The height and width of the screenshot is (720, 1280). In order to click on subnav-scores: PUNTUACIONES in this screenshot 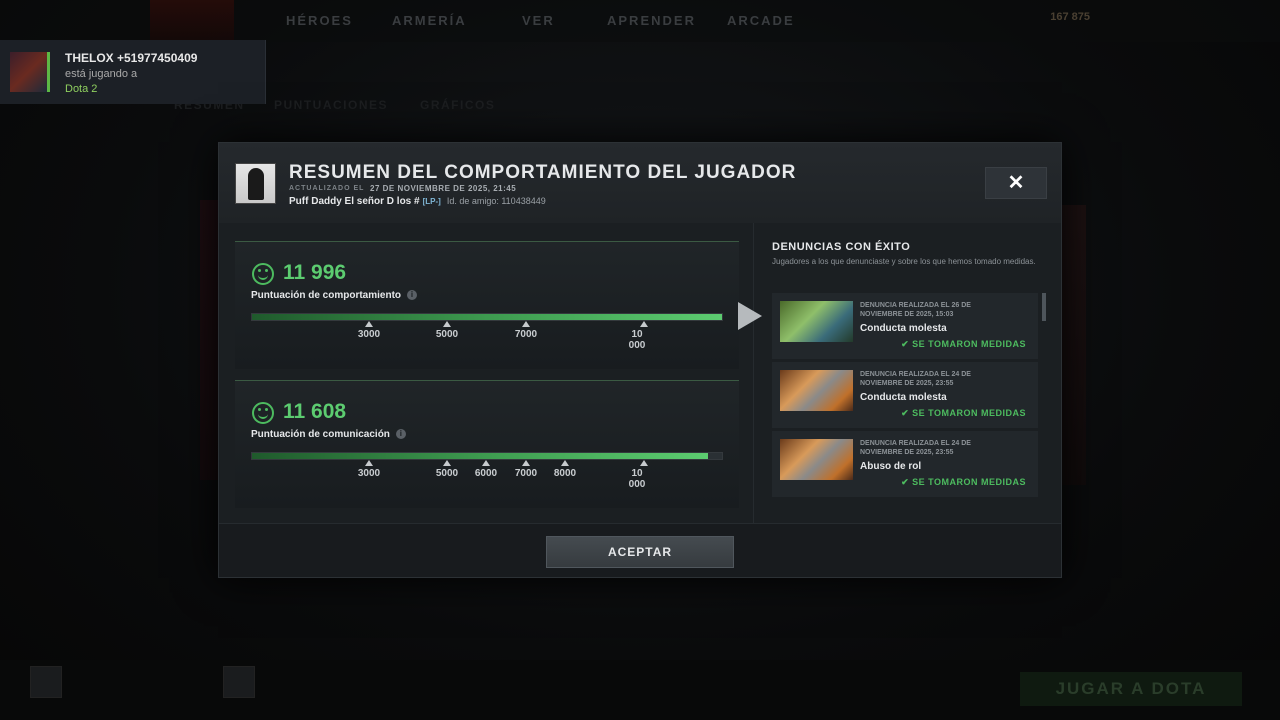, I will do `click(331, 105)`.